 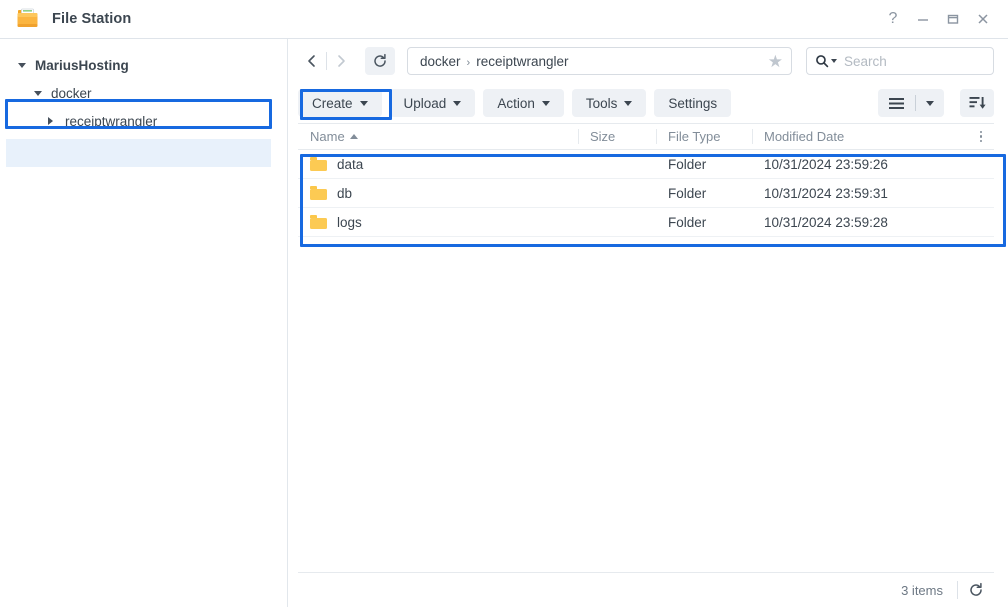 I want to click on upload-button: Upload, so click(x=432, y=103).